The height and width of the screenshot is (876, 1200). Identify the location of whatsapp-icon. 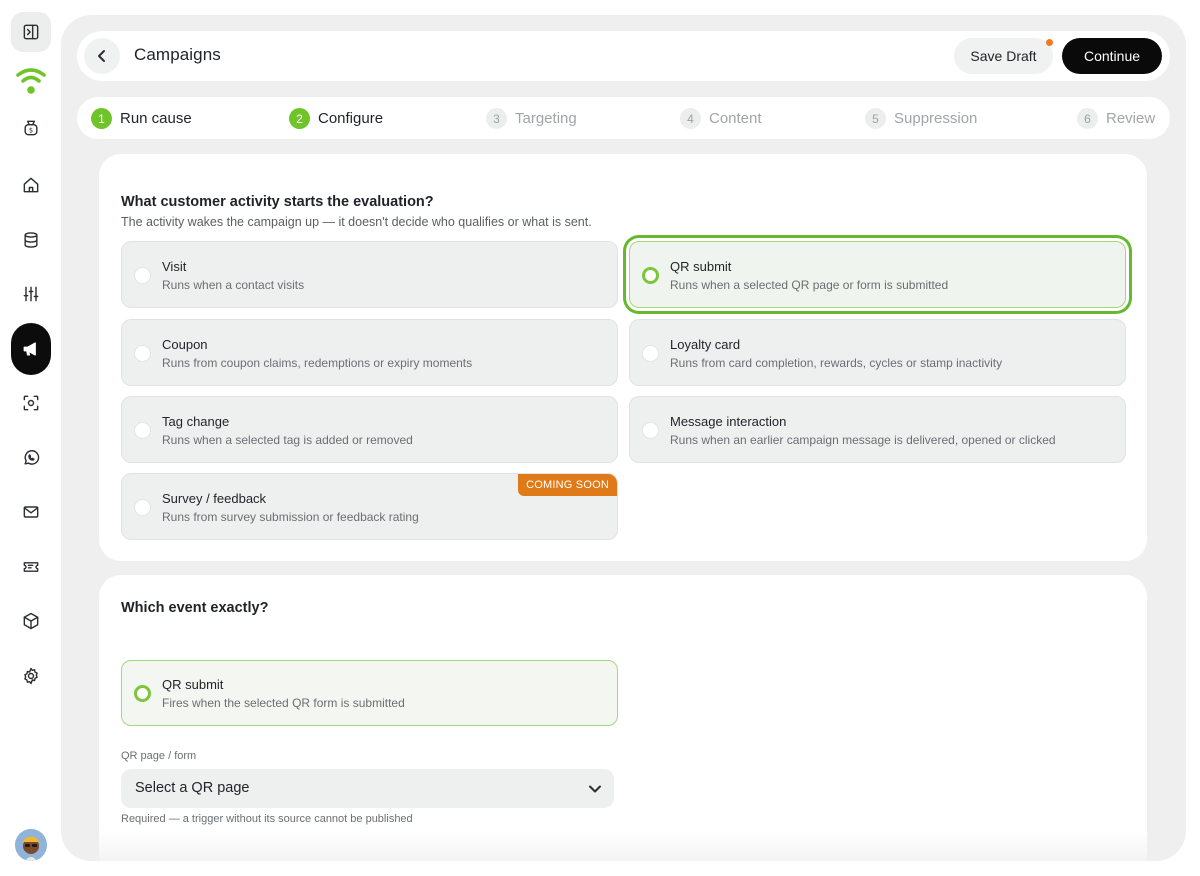
(32, 457).